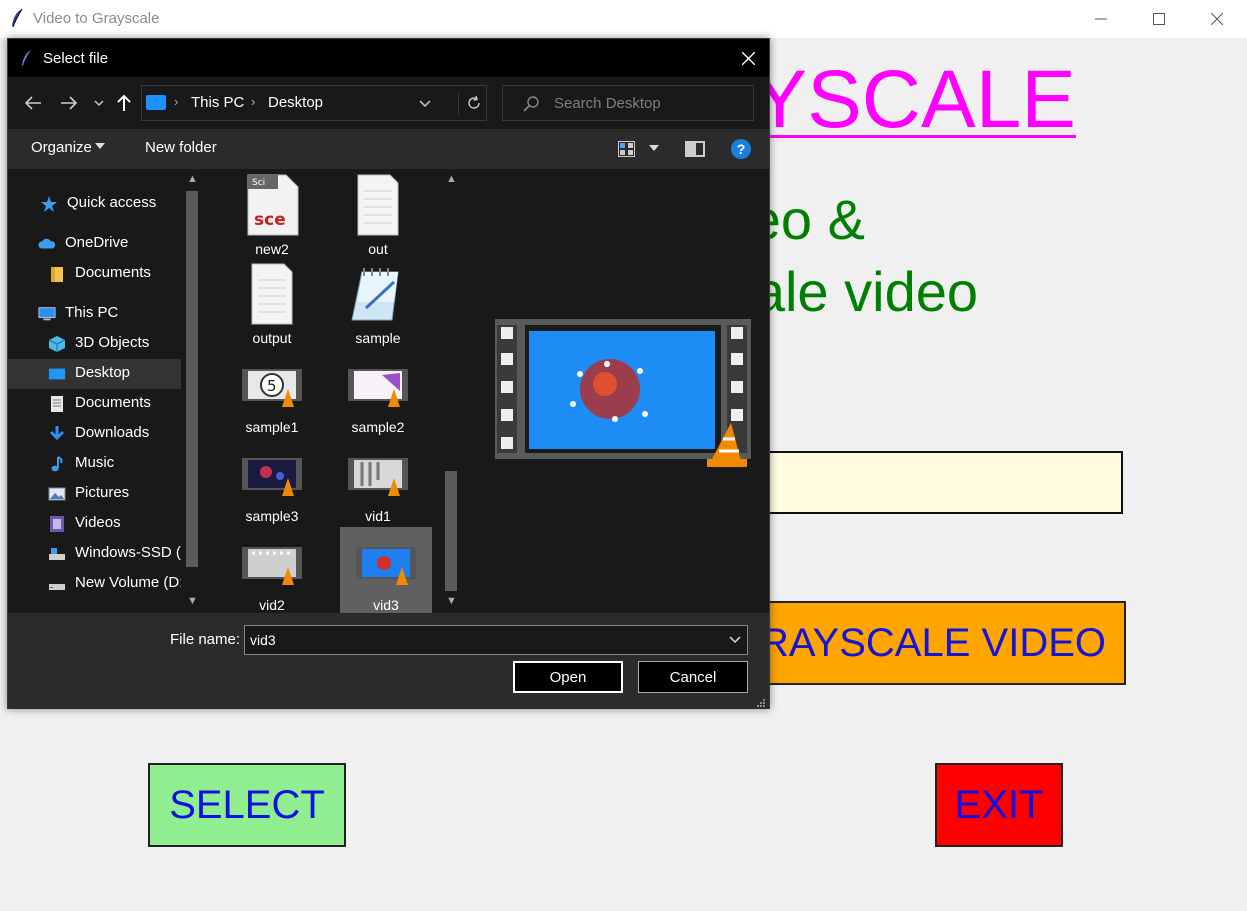 The height and width of the screenshot is (911, 1247). Describe the element at coordinates (626, 149) in the screenshot. I see `view-options-icon` at that location.